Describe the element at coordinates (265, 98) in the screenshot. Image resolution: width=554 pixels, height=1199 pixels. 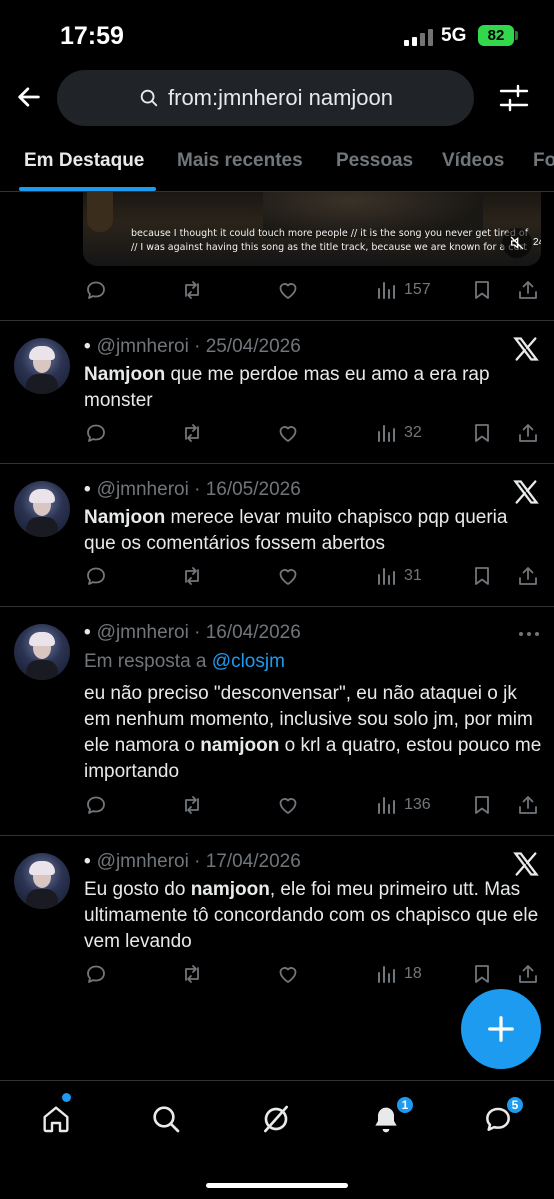
I see `search-input: from:jmnheroi namjoon` at that location.